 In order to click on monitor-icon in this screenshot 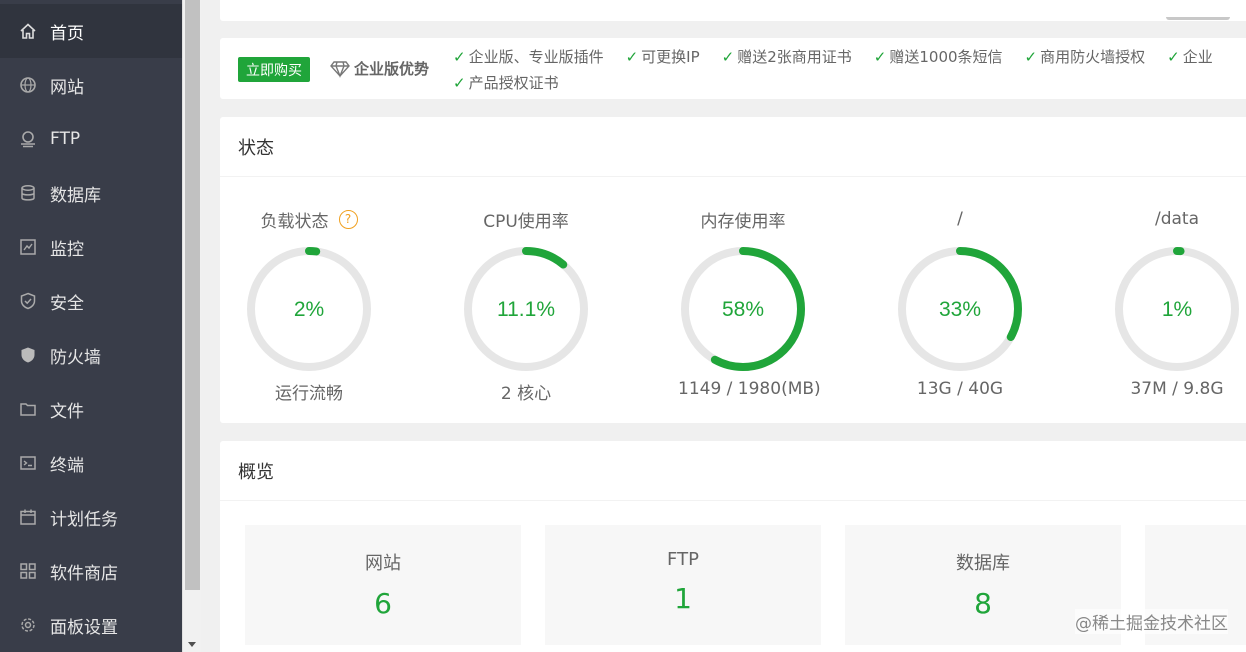, I will do `click(28, 247)`.